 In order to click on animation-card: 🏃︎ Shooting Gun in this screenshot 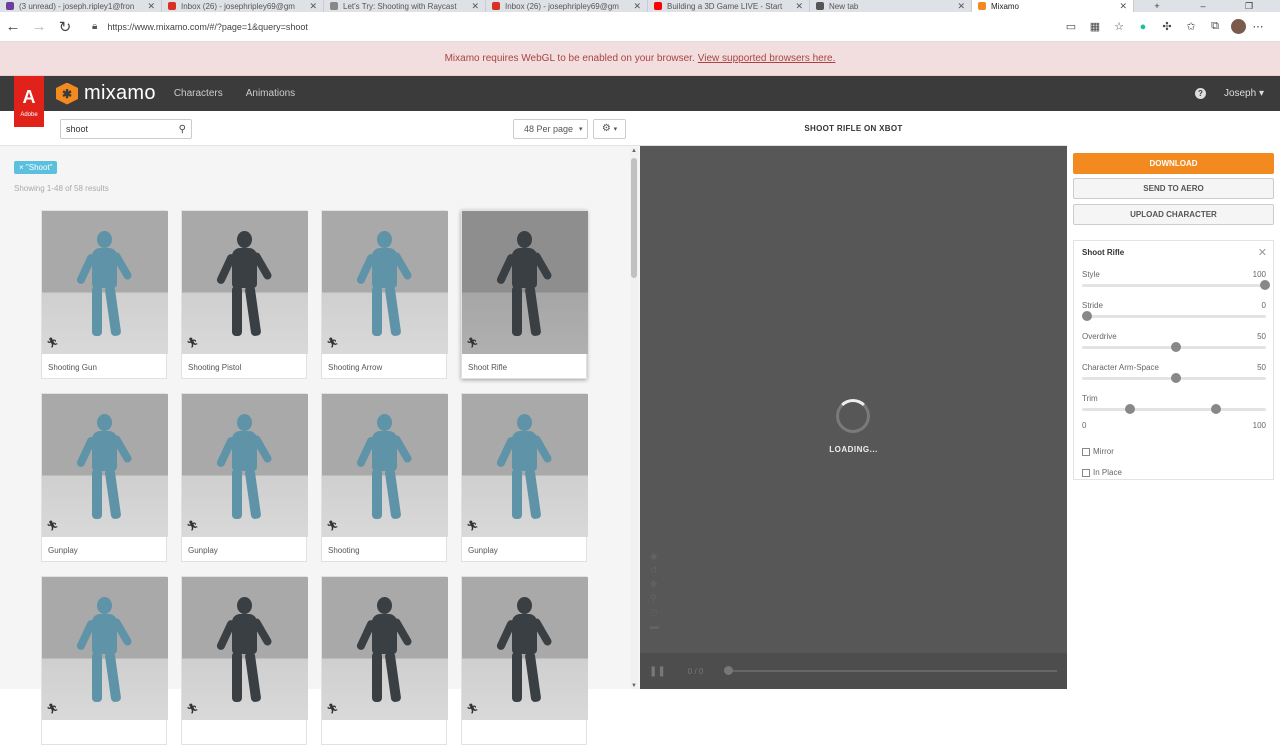, I will do `click(104, 294)`.